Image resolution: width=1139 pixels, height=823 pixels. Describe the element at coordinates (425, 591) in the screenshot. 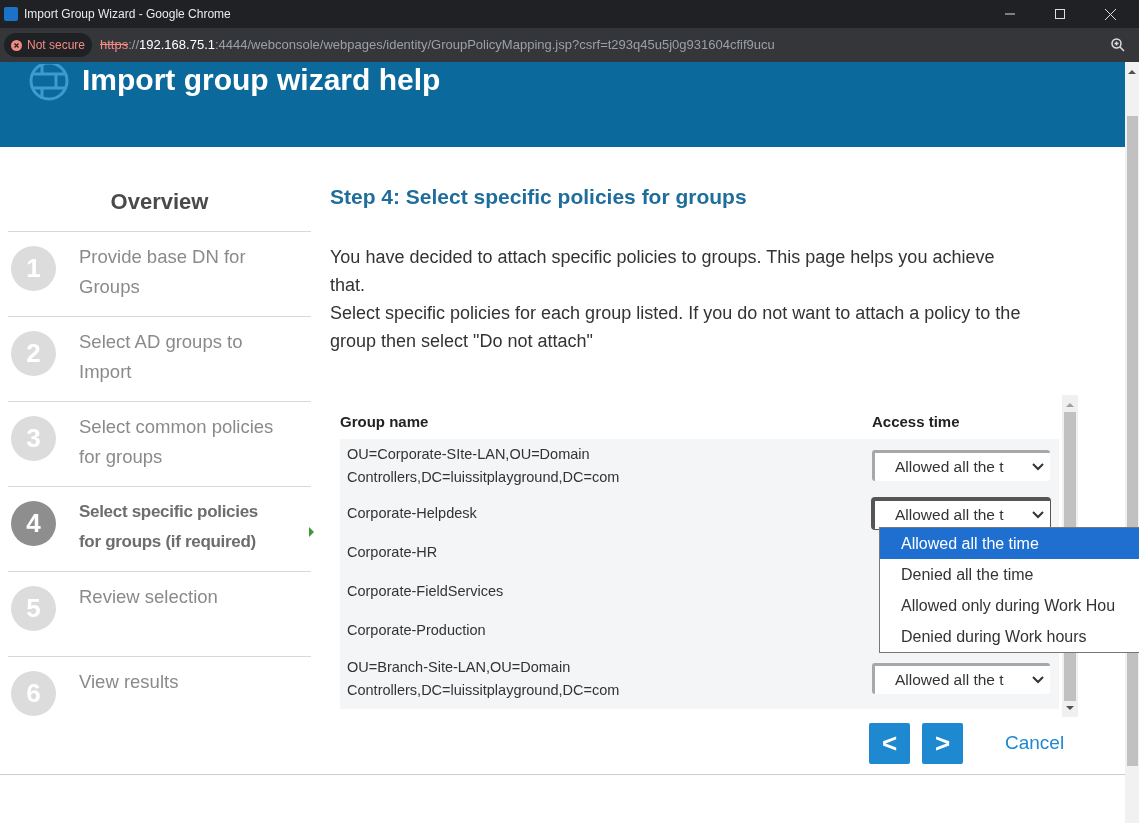

I see `group-name-cell-text: Corporate-FieldServices` at that location.